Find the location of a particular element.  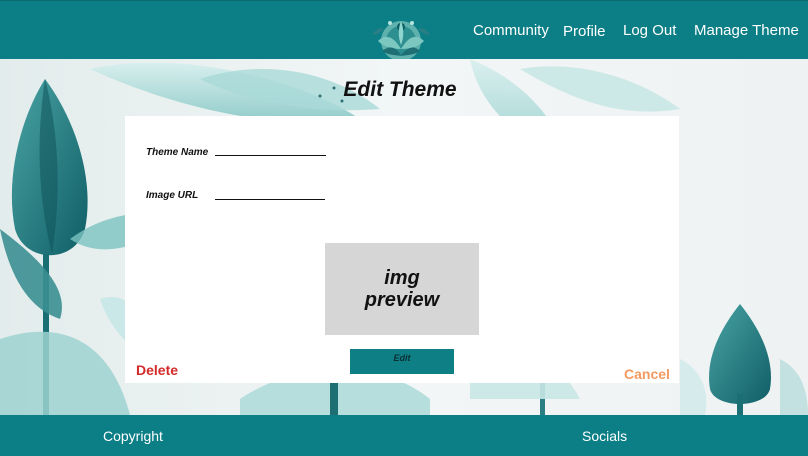

cancel-button: Cancel is located at coordinates (647, 374).